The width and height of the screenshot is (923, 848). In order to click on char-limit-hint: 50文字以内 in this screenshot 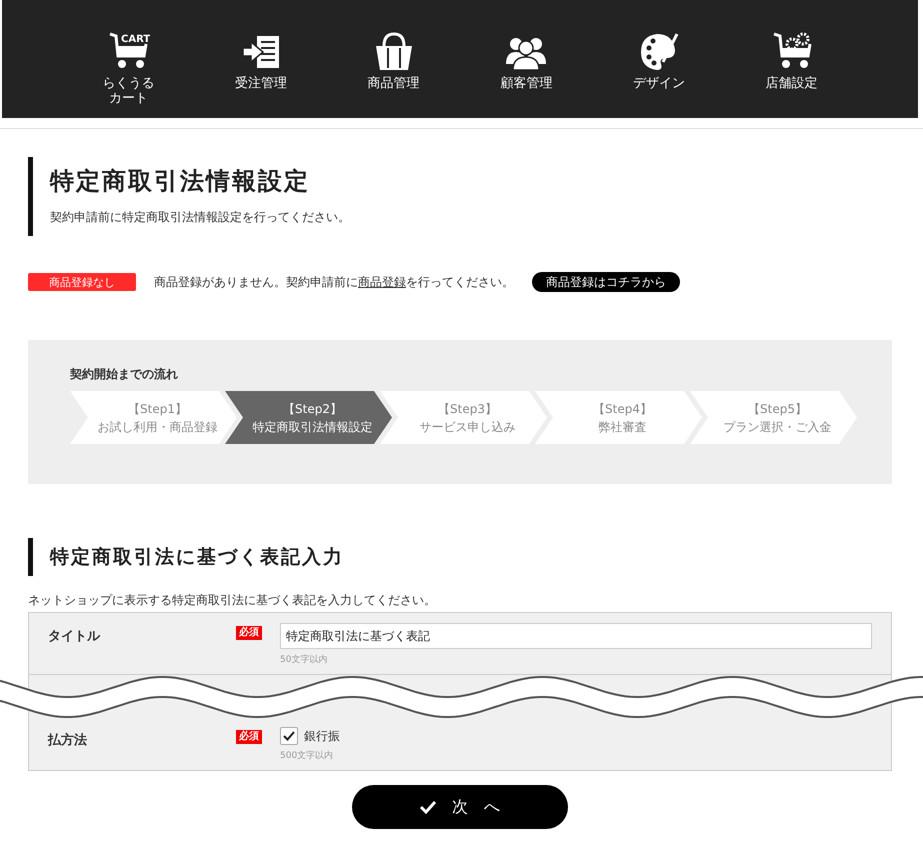, I will do `click(304, 660)`.